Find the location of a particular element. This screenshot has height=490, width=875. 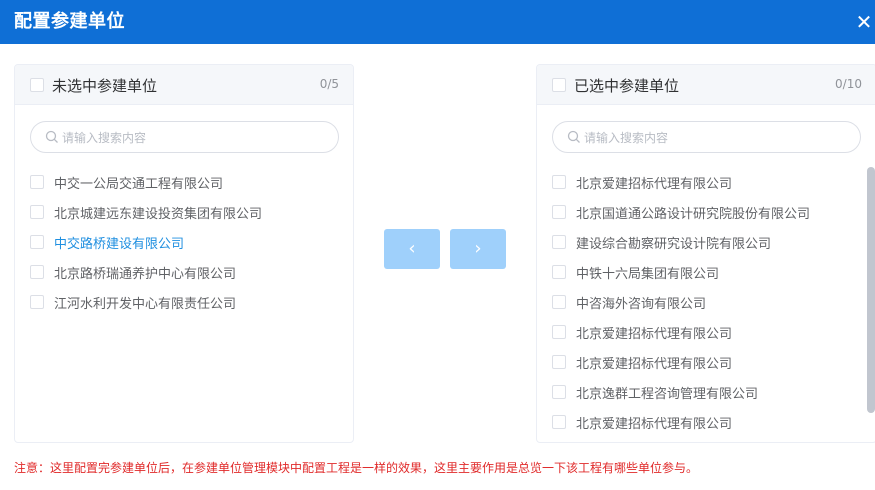

move-to-left-button: ‹ is located at coordinates (412, 249).